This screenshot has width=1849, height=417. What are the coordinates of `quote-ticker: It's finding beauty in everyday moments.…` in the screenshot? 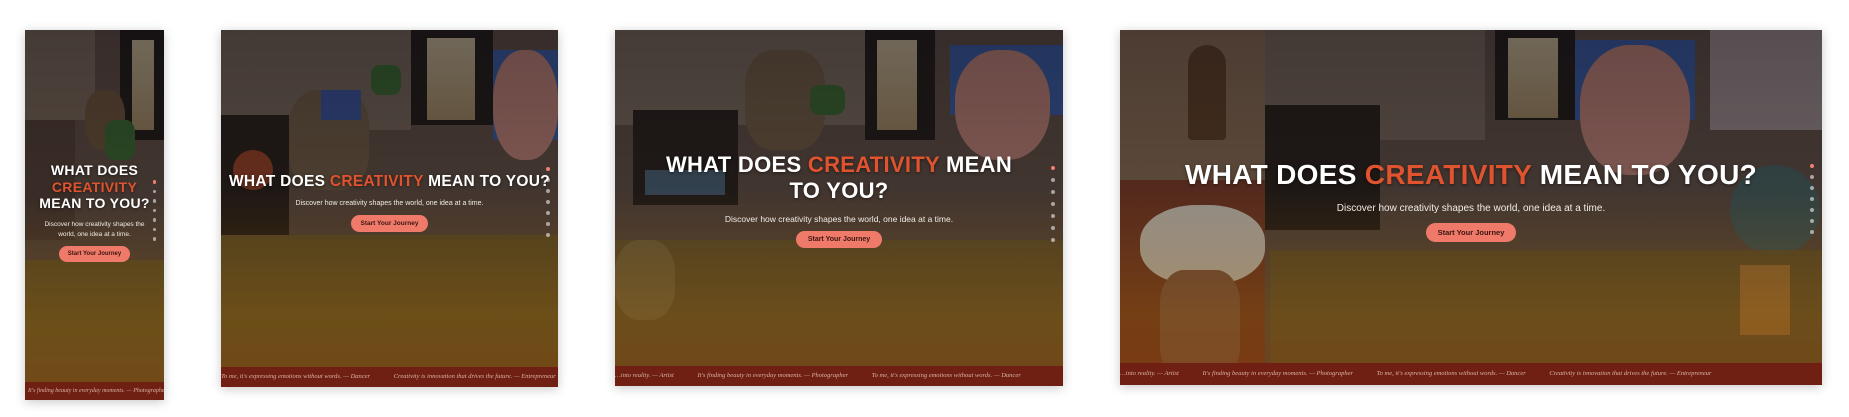 It's located at (94, 391).